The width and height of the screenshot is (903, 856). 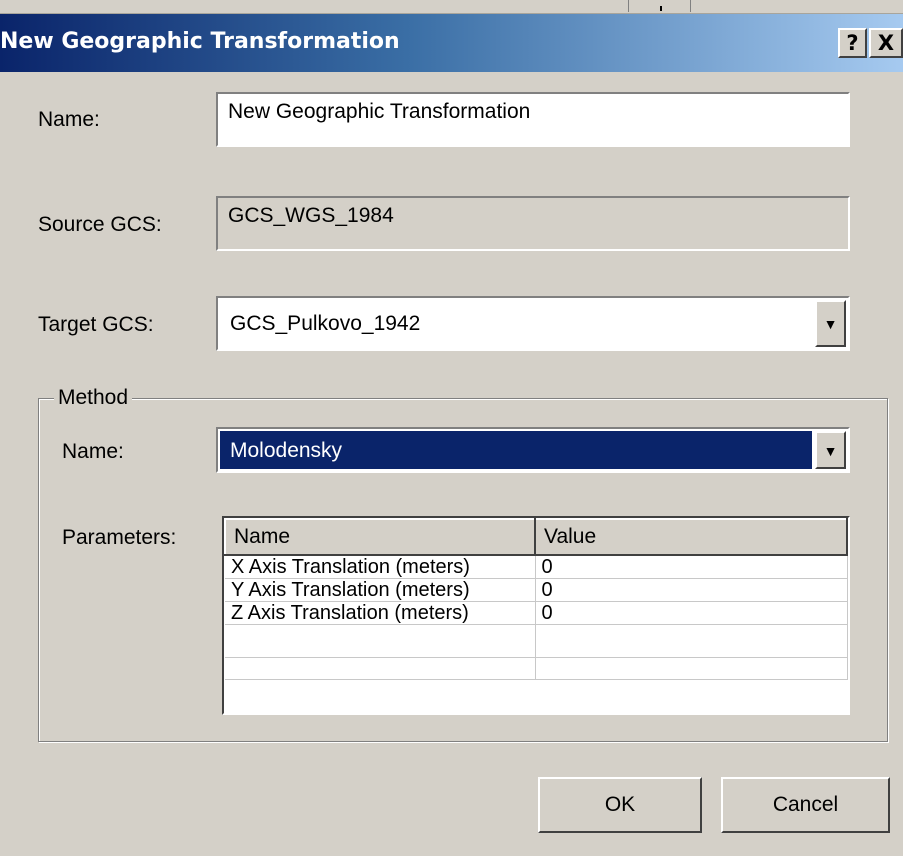 I want to click on grid-header-row: Name Value, so click(x=536, y=537).